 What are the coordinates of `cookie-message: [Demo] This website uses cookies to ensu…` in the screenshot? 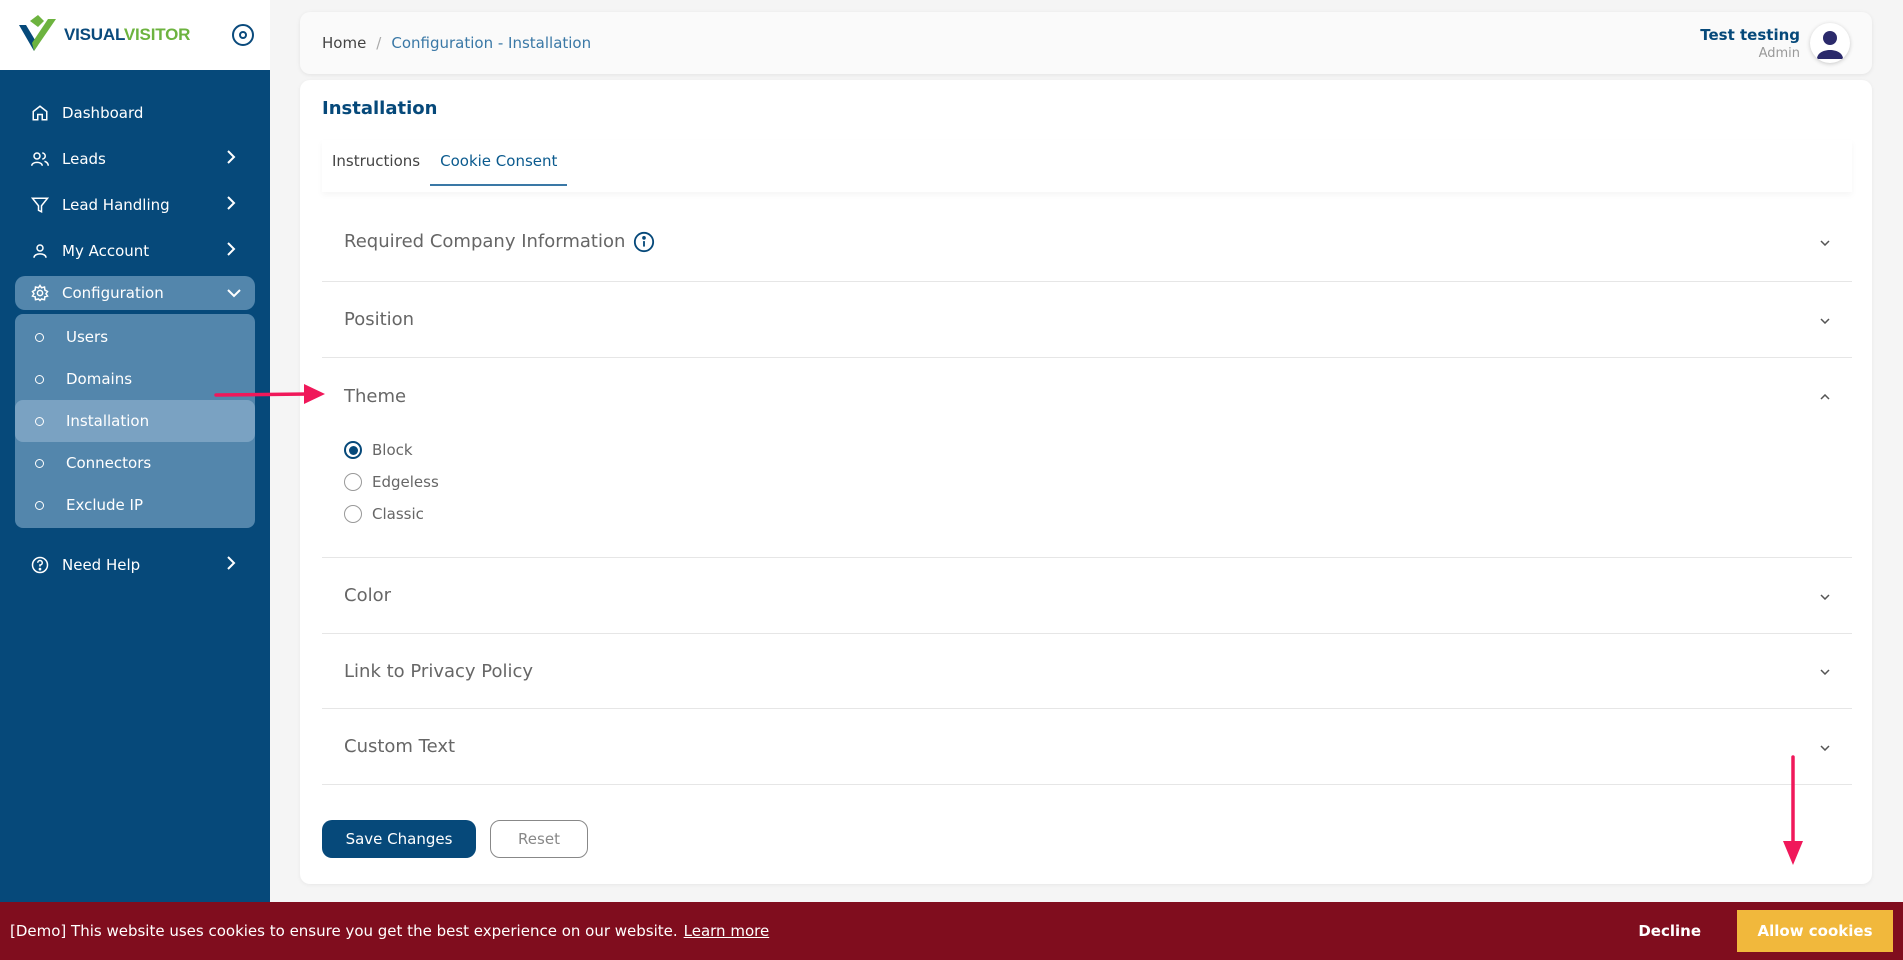 It's located at (344, 931).